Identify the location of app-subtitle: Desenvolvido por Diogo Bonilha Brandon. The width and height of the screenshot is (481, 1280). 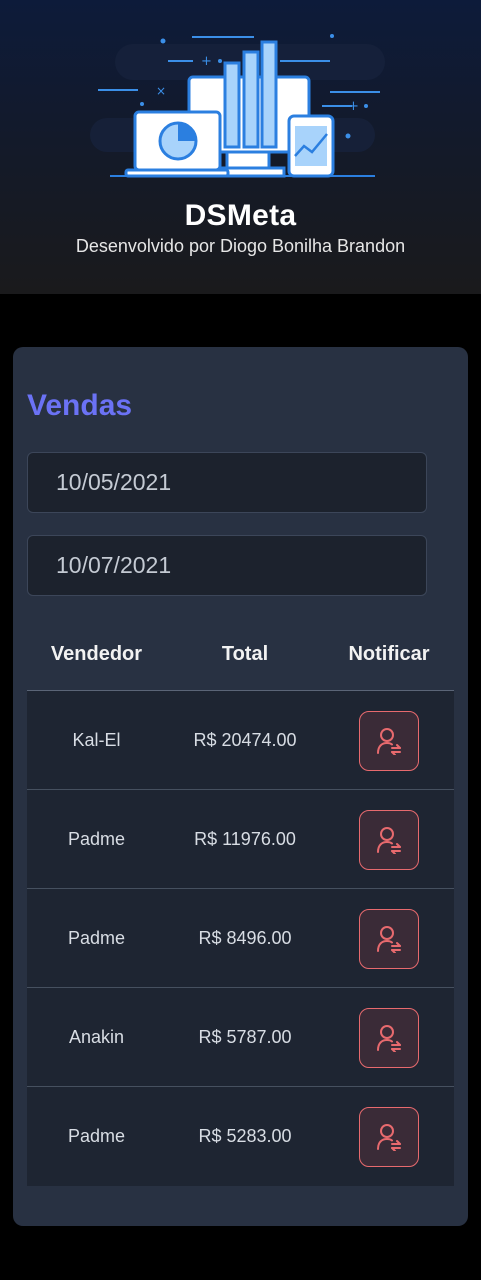
(240, 246).